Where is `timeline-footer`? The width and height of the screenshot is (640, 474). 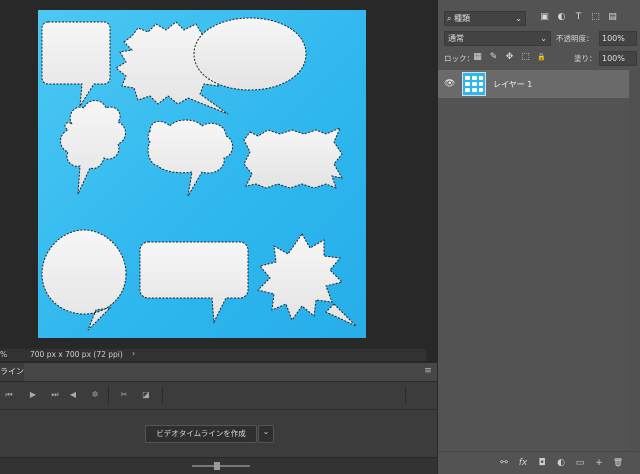 timeline-footer is located at coordinates (218, 465).